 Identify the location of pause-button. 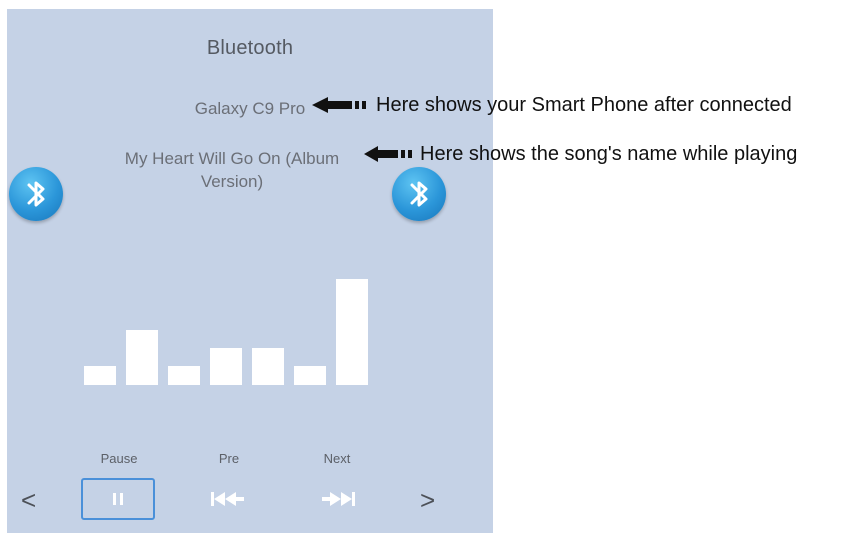
(118, 499).